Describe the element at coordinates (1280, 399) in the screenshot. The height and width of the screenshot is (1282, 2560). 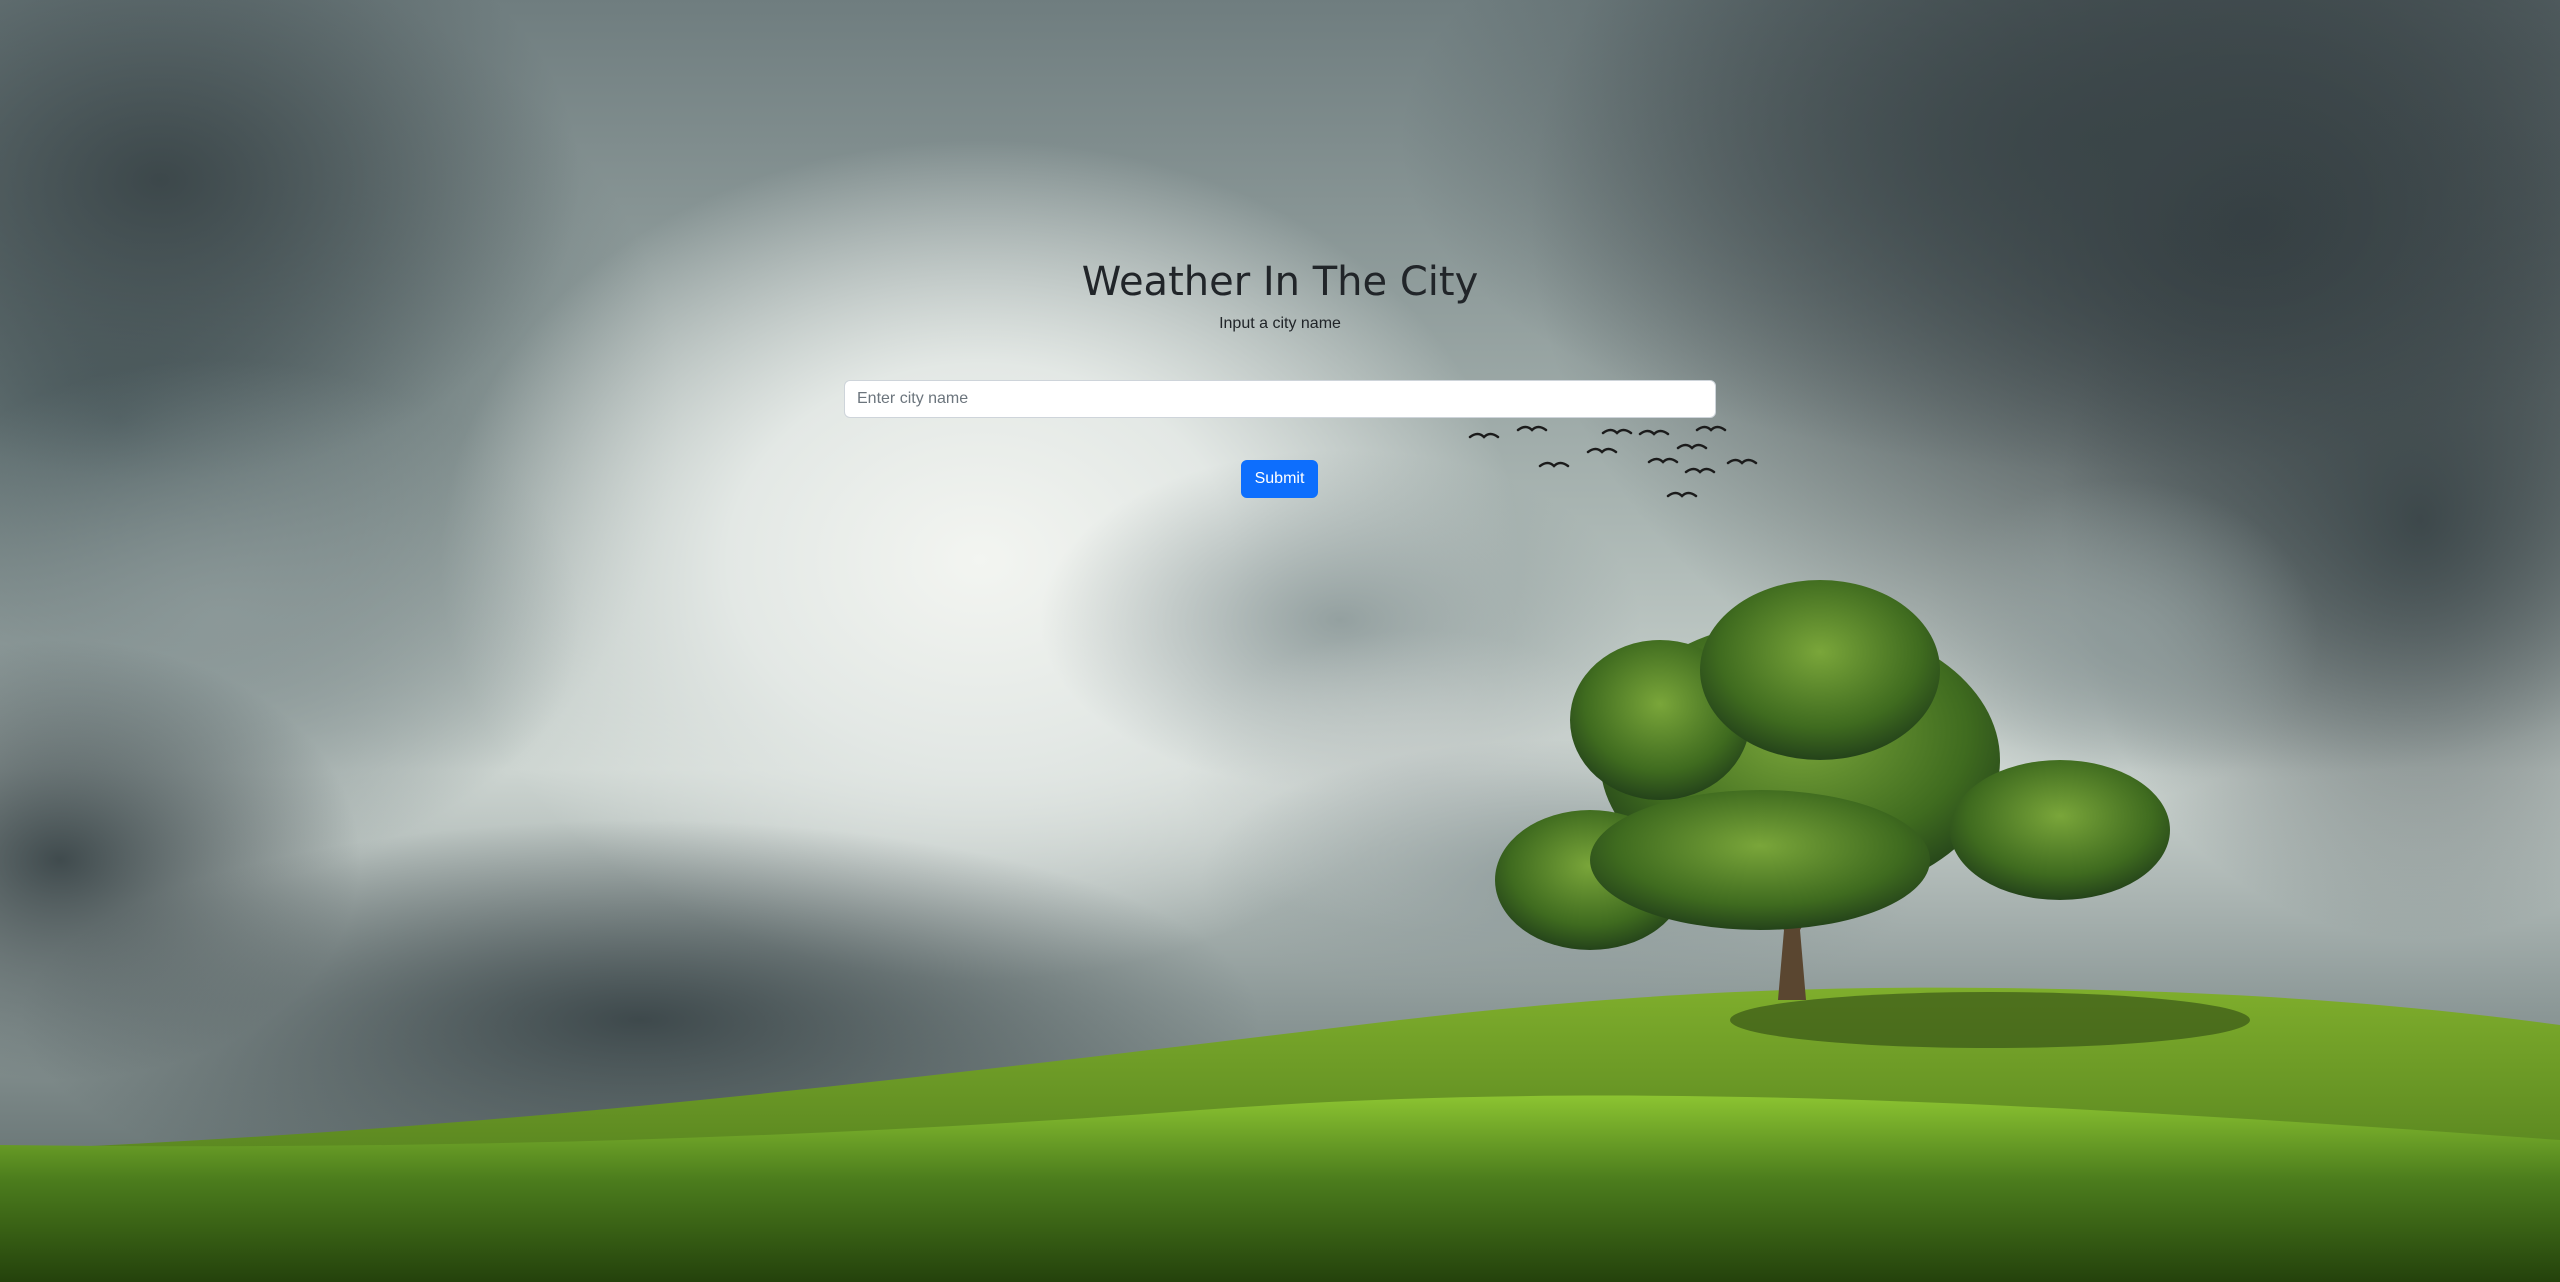
I see `city-name-input` at that location.